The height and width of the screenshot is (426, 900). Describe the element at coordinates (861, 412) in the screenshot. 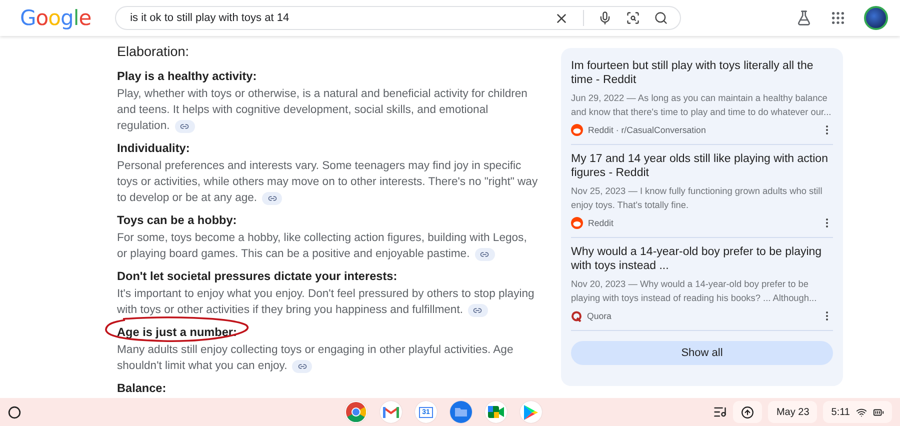

I see `wifi-icon` at that location.